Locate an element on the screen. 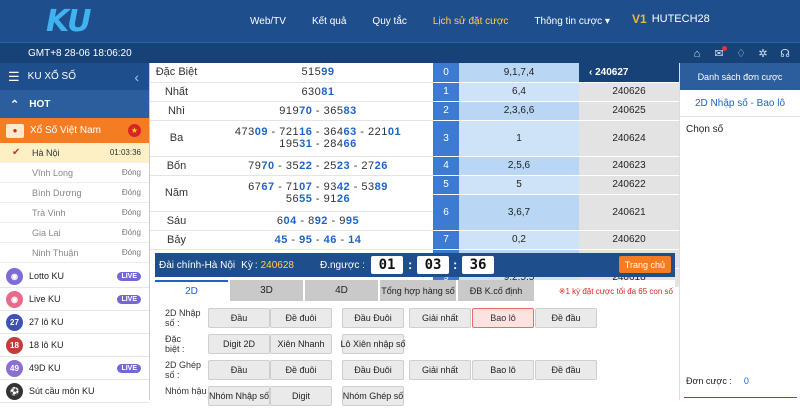 This screenshot has height=408, width=800. province-item: Ninh Thuận Đóng is located at coordinates (74, 253).